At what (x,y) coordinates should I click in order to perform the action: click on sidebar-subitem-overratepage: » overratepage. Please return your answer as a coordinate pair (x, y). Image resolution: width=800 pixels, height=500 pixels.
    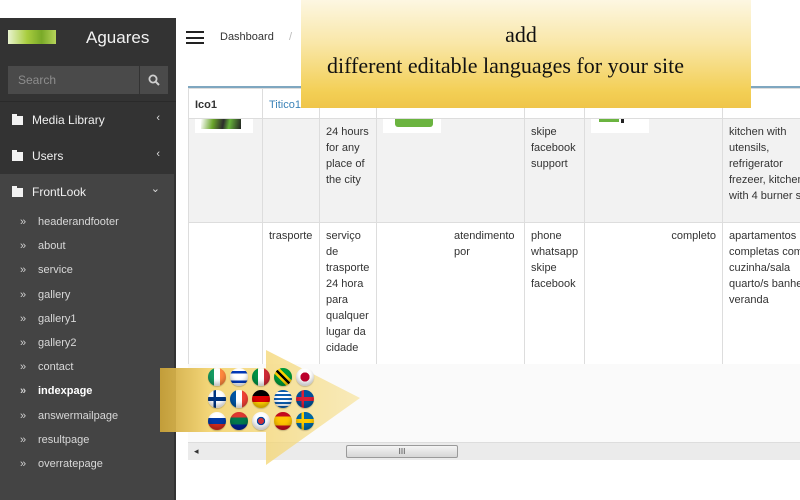
    Looking at the image, I should click on (87, 464).